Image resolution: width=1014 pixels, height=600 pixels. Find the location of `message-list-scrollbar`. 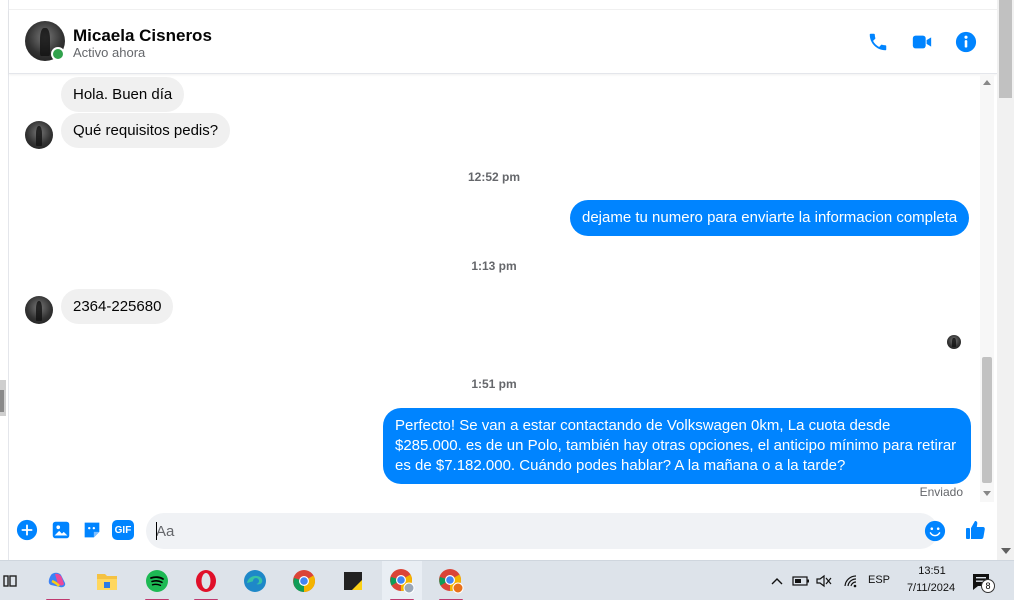

message-list-scrollbar is located at coordinates (987, 288).